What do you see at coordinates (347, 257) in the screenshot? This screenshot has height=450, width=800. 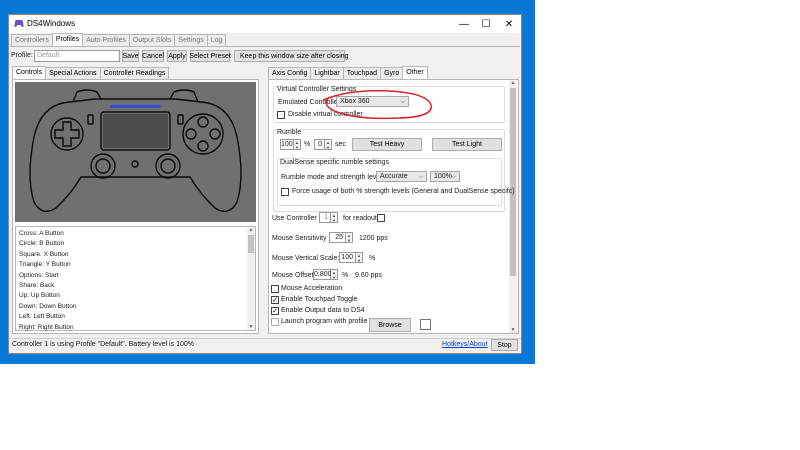 I see `mouse-vertical-scale-input: 100` at bounding box center [347, 257].